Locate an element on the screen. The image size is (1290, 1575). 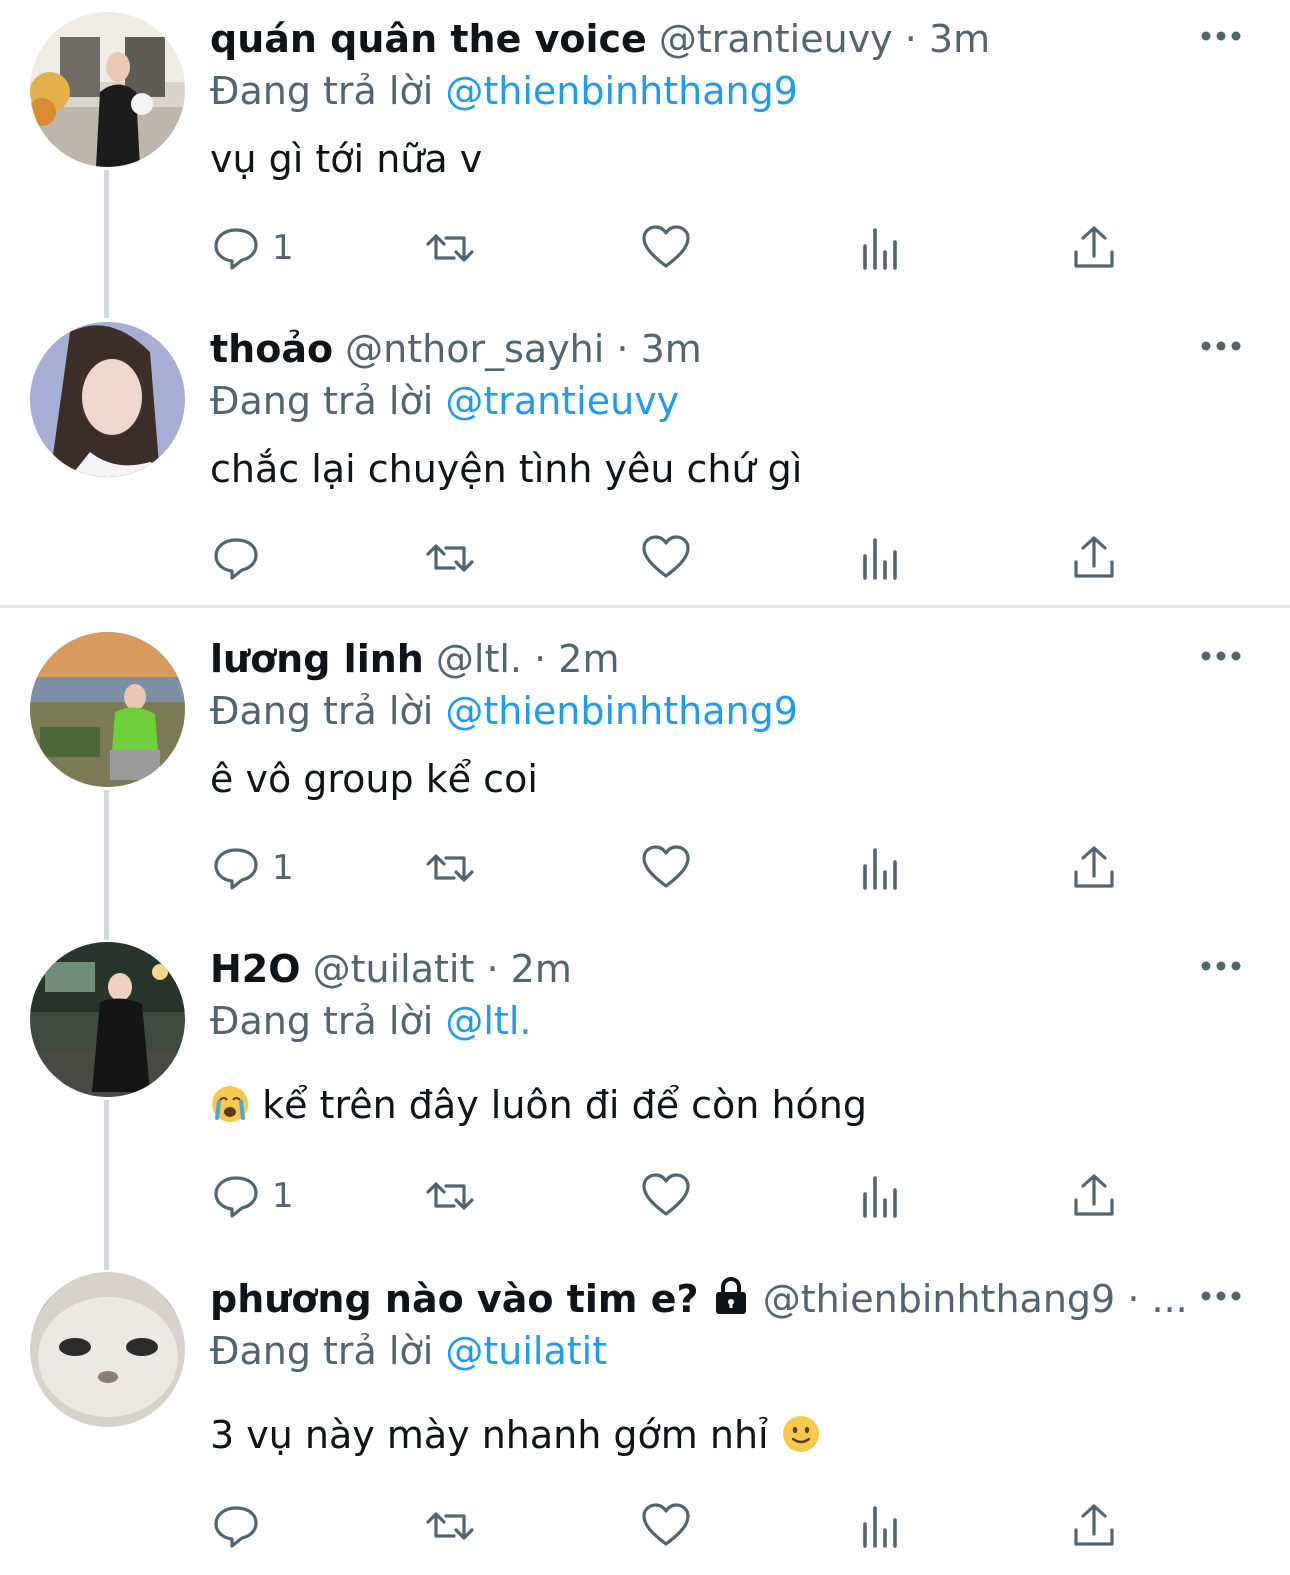
display-name: H2O is located at coordinates (255, 969).